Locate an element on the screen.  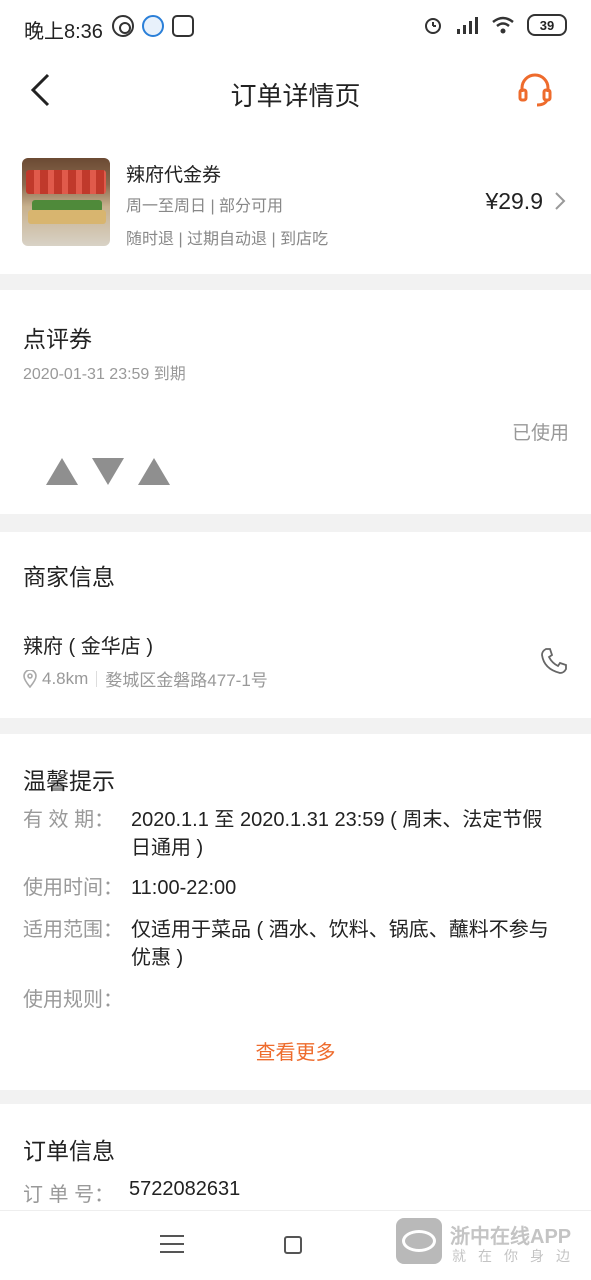
tip-row-rules: 使用规则： is located at coordinates (292, 1000).